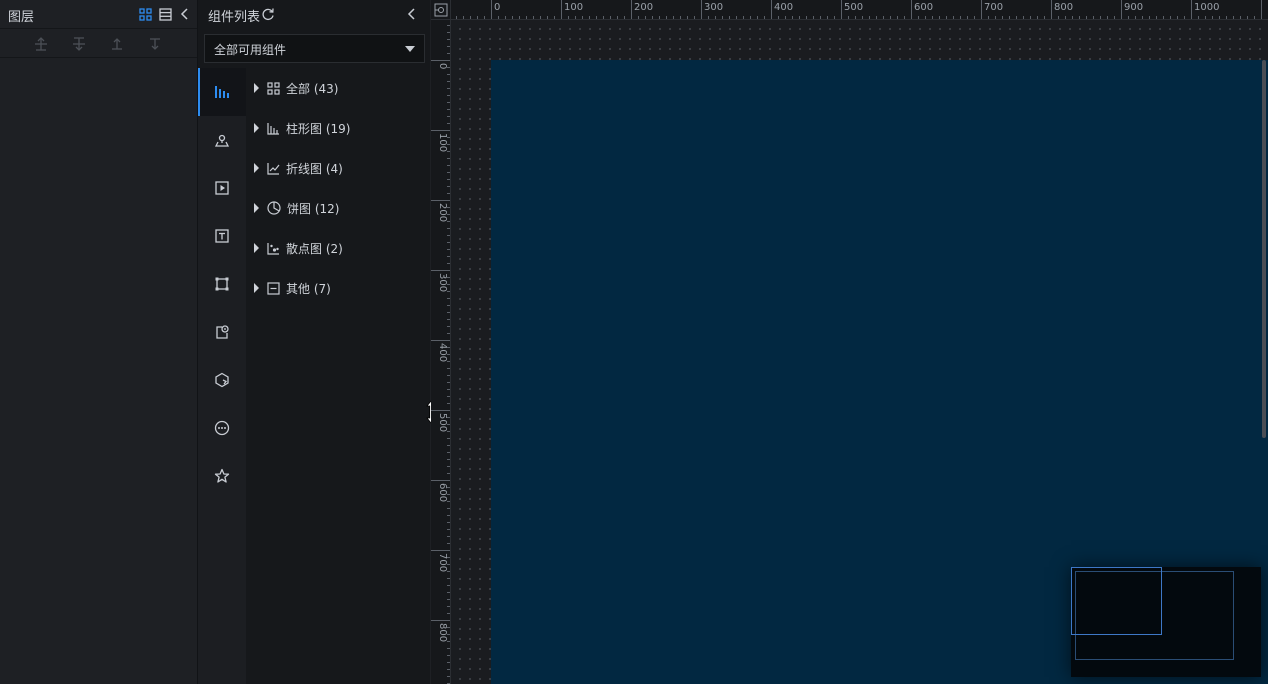 The width and height of the screenshot is (1268, 684). What do you see at coordinates (314, 168) in the screenshot?
I see `tree-item-label: 折线图 (4)` at bounding box center [314, 168].